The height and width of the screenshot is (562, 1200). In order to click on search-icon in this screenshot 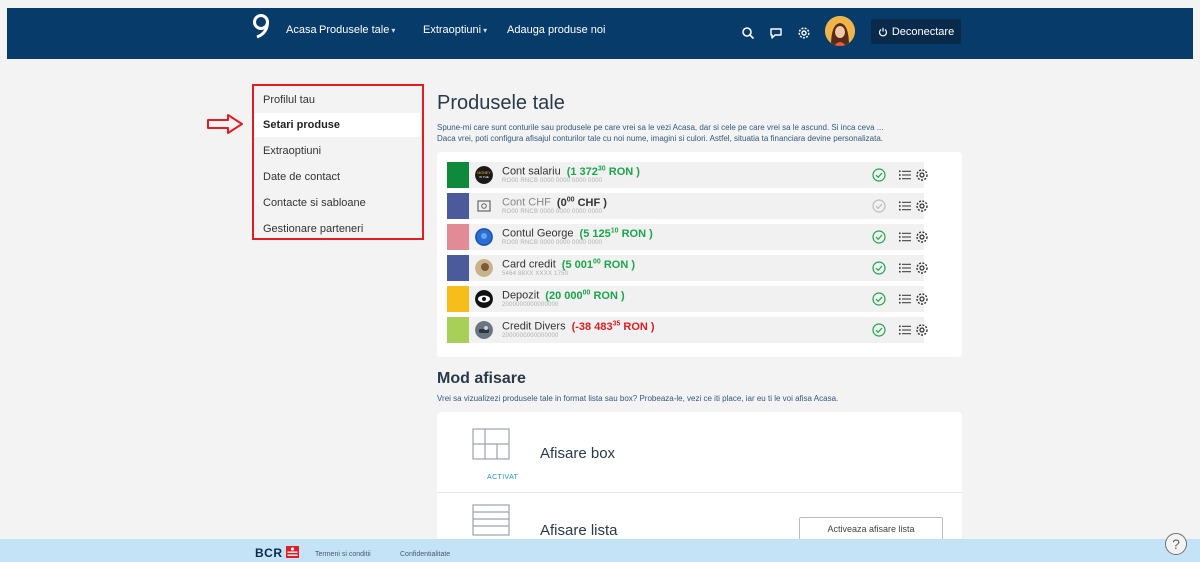, I will do `click(748, 33)`.